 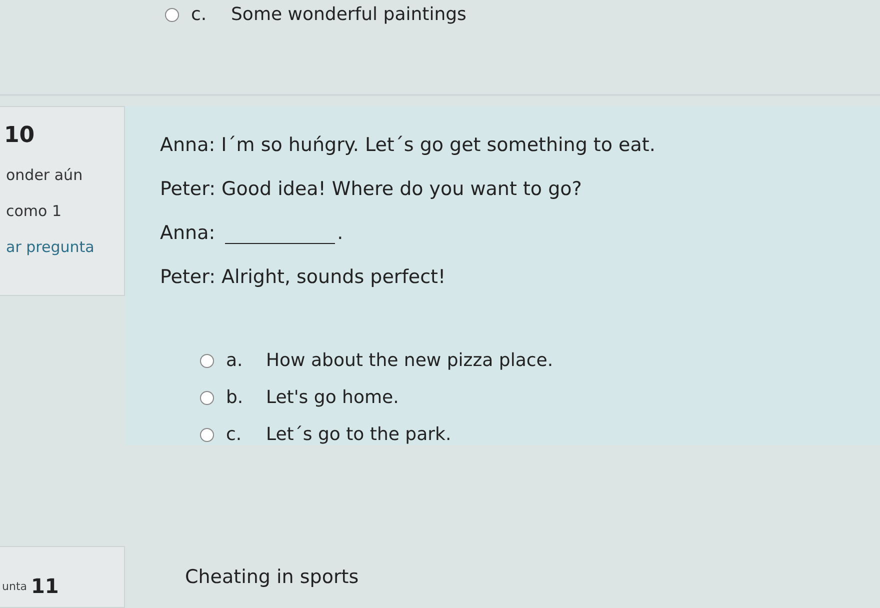 I want to click on option-text: Let´s go to the park., so click(x=359, y=434).